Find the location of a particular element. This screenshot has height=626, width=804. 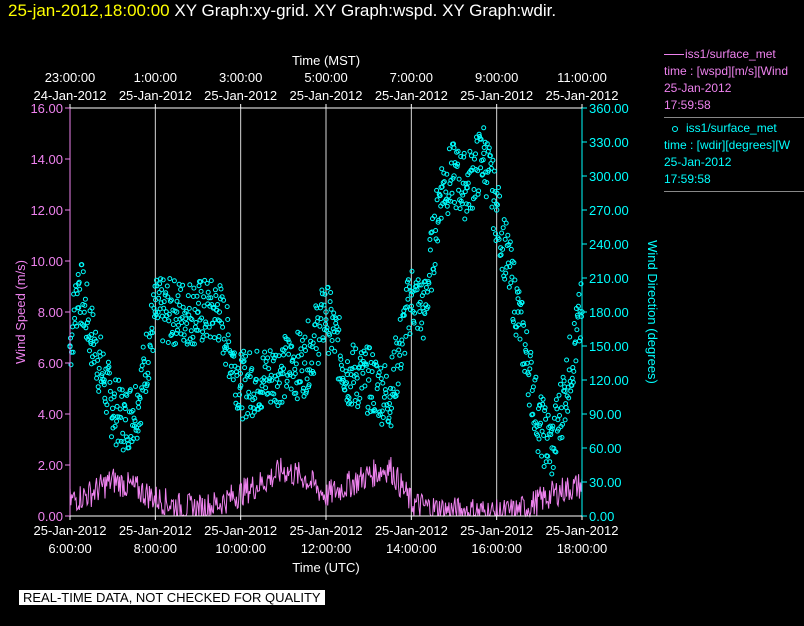

bottom-axis-label: Time (UTC) is located at coordinates (325, 567).